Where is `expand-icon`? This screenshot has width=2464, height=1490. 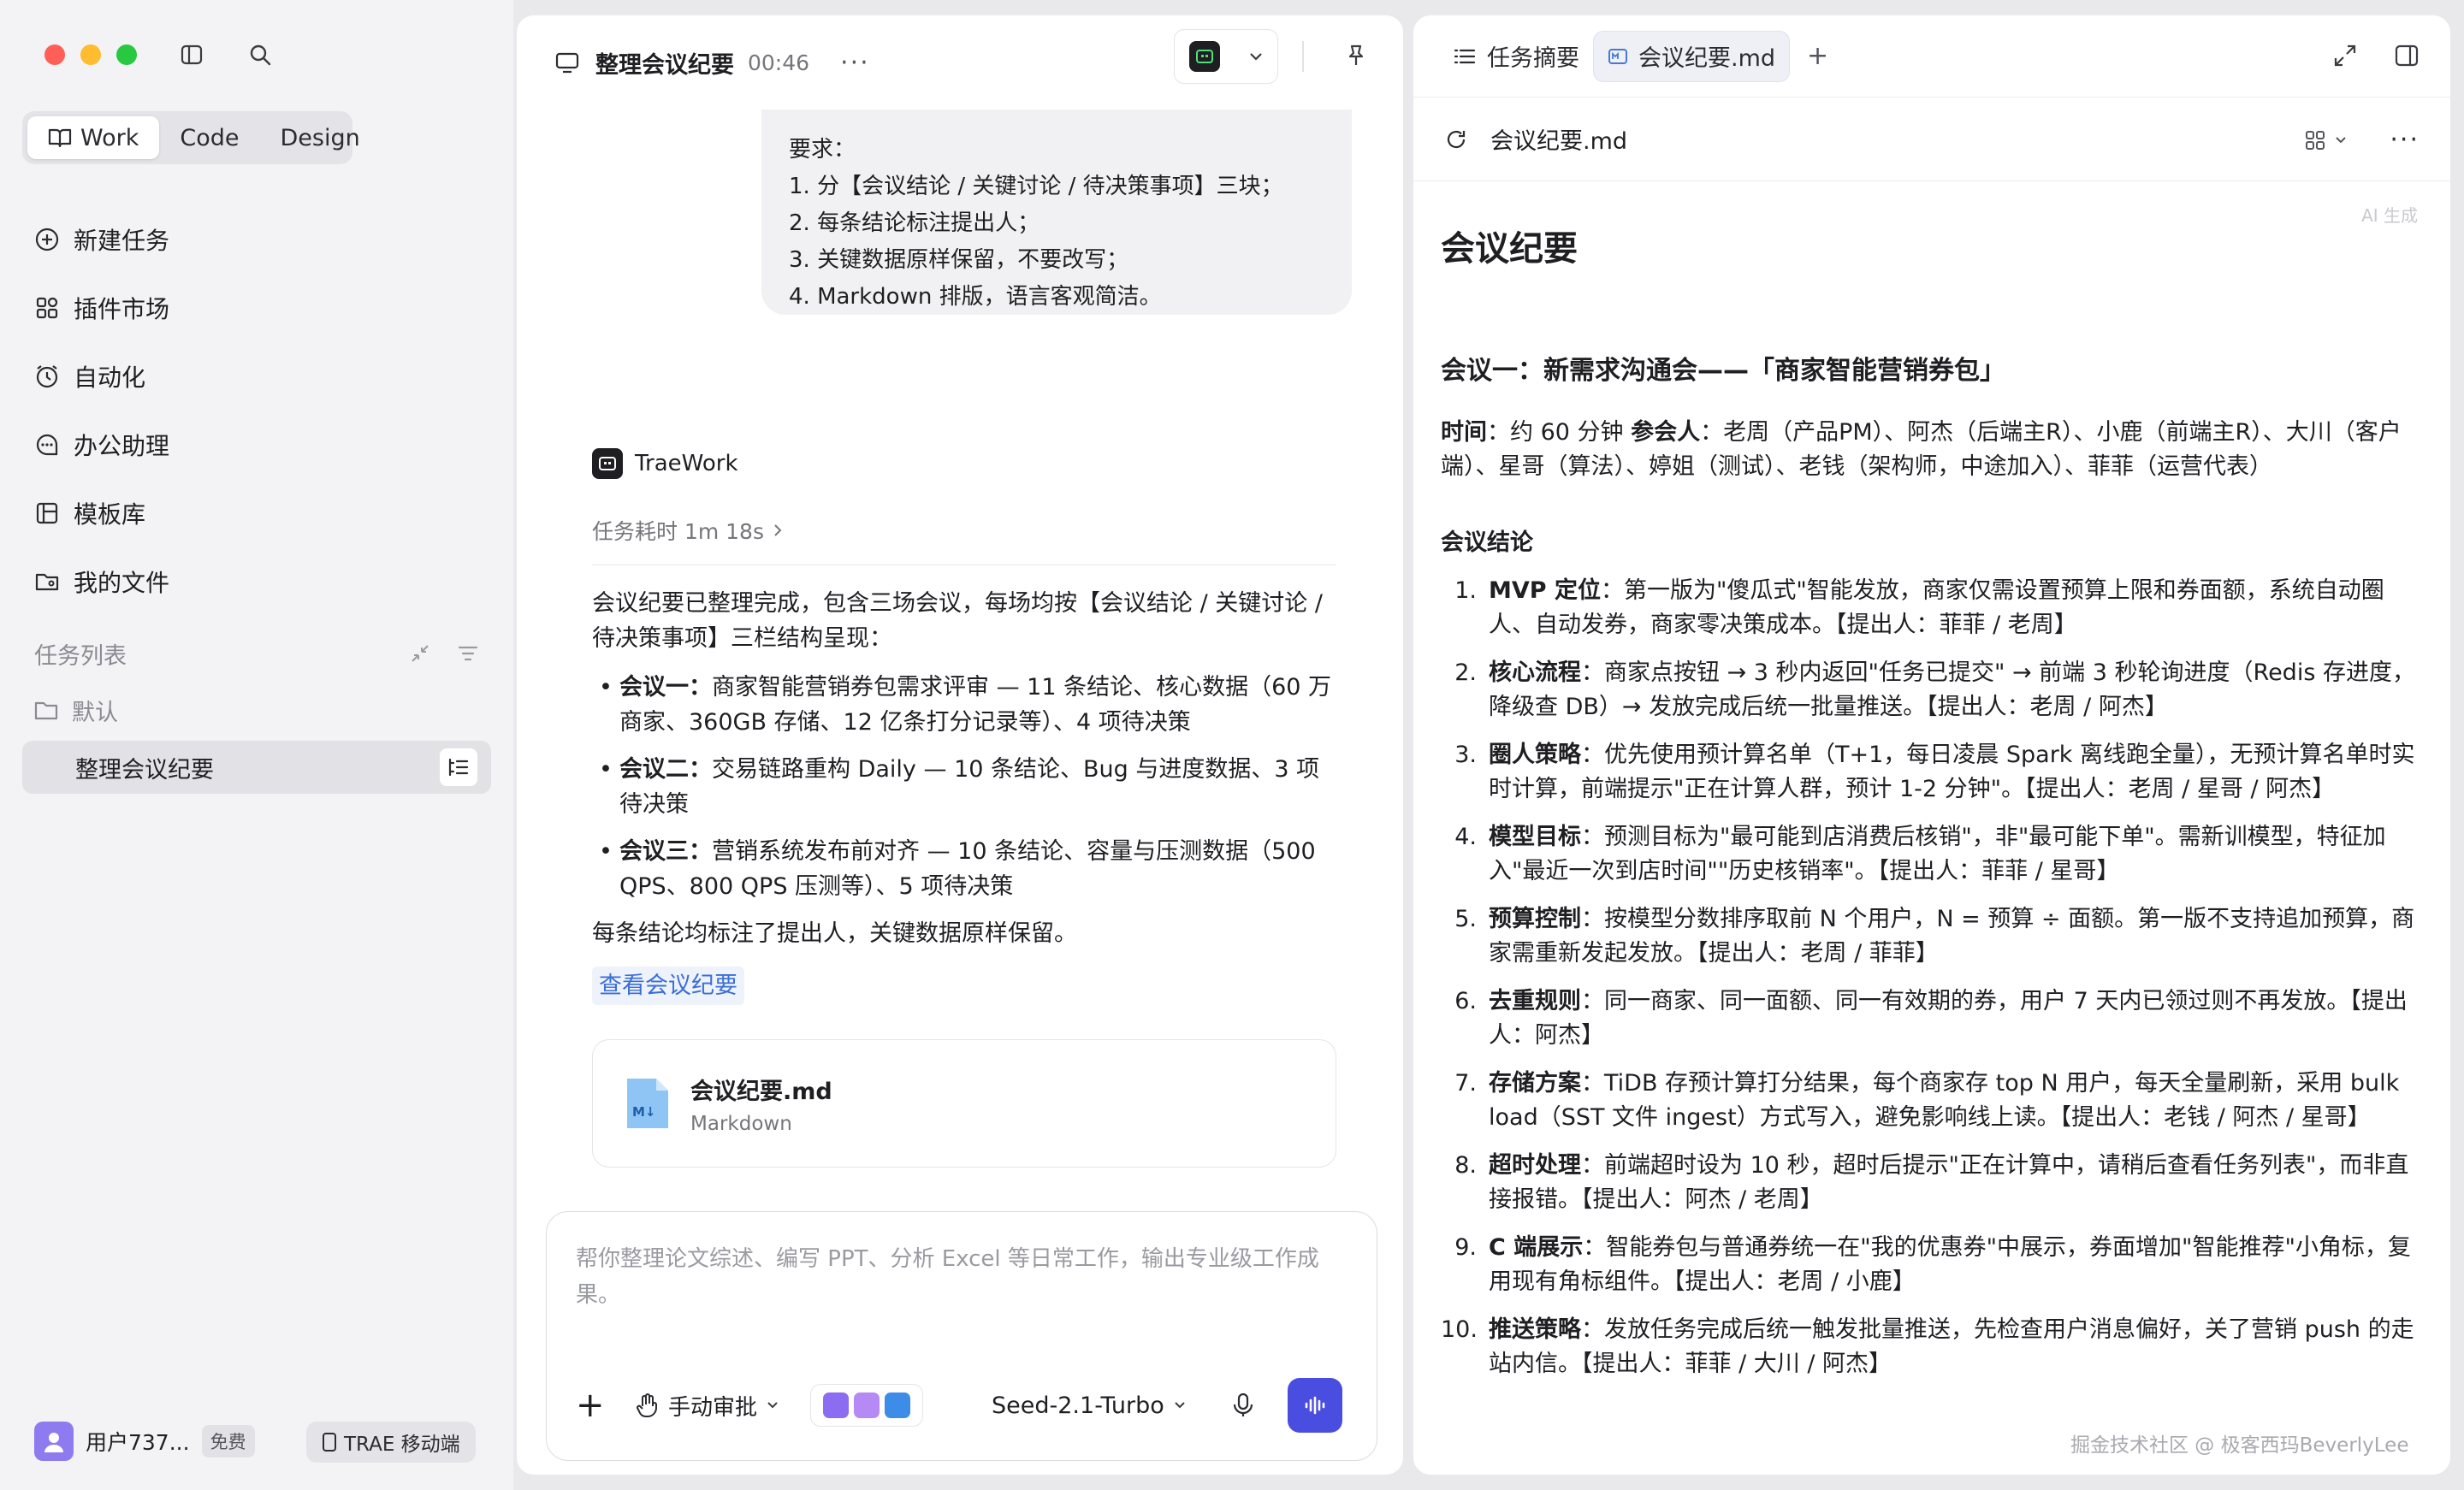
expand-icon is located at coordinates (2345, 55).